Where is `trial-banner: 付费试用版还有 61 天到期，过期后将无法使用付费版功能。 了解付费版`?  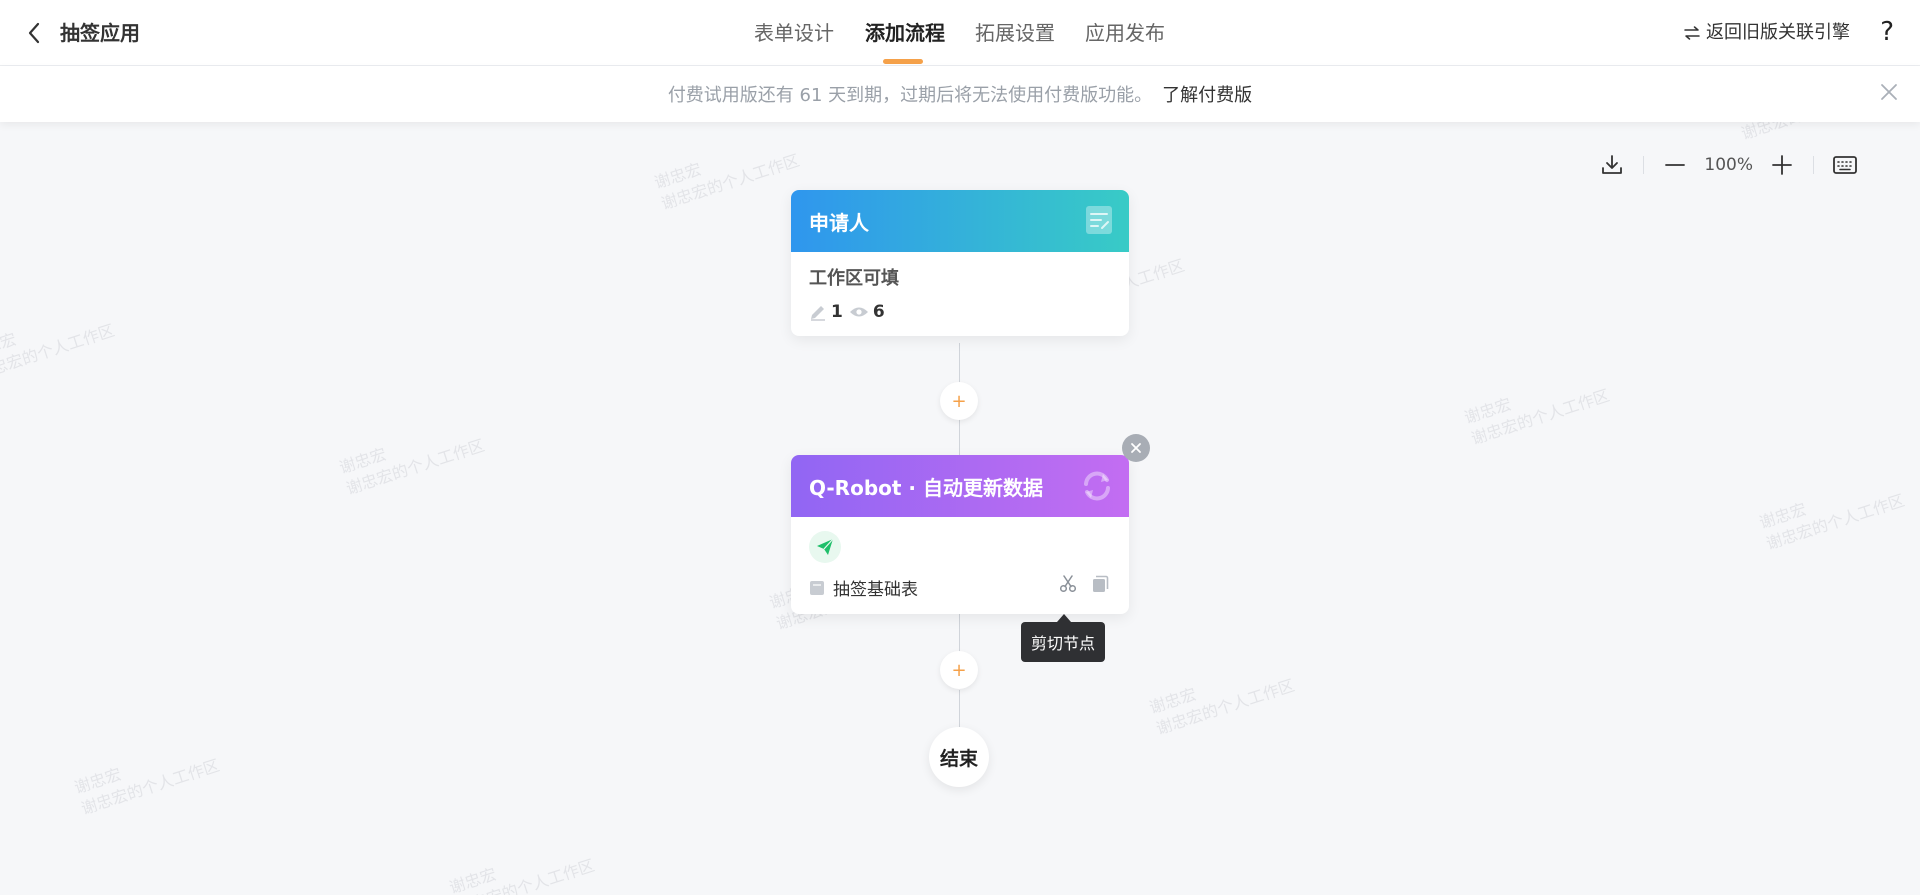 trial-banner: 付费试用版还有 61 天到期，过期后将无法使用付费版功能。 了解付费版 is located at coordinates (960, 94).